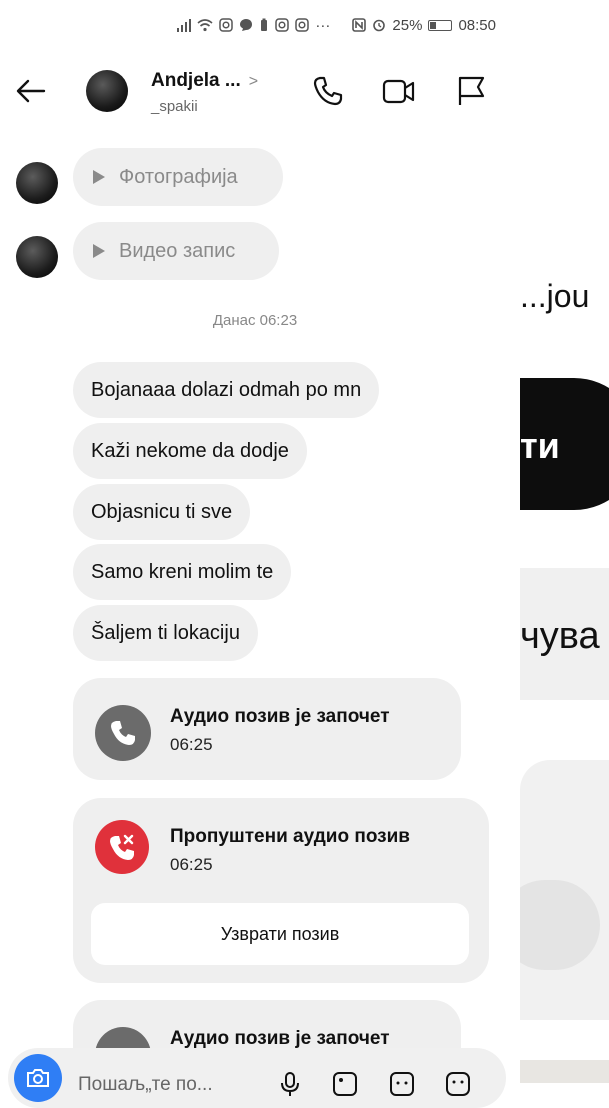  I want to click on video-call-icon, so click(399, 91).